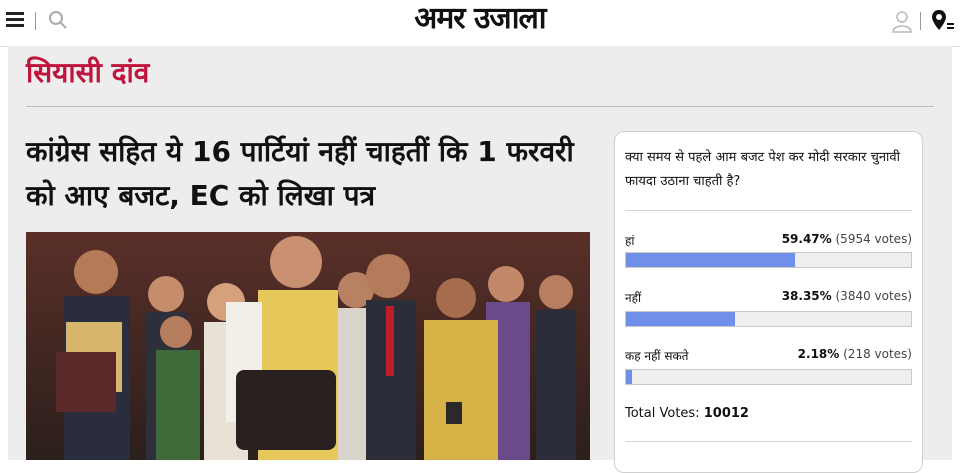 The width and height of the screenshot is (960, 473). Describe the element at coordinates (874, 296) in the screenshot. I see `poll-option-votes: (3840 votes)` at that location.